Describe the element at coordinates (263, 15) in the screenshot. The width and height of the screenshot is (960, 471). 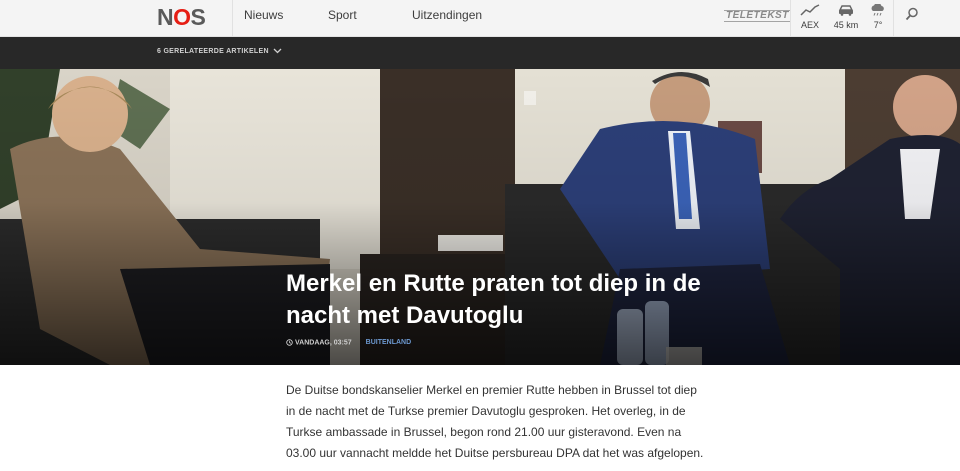
I see `nav-item-nieuws: Nieuws` at that location.